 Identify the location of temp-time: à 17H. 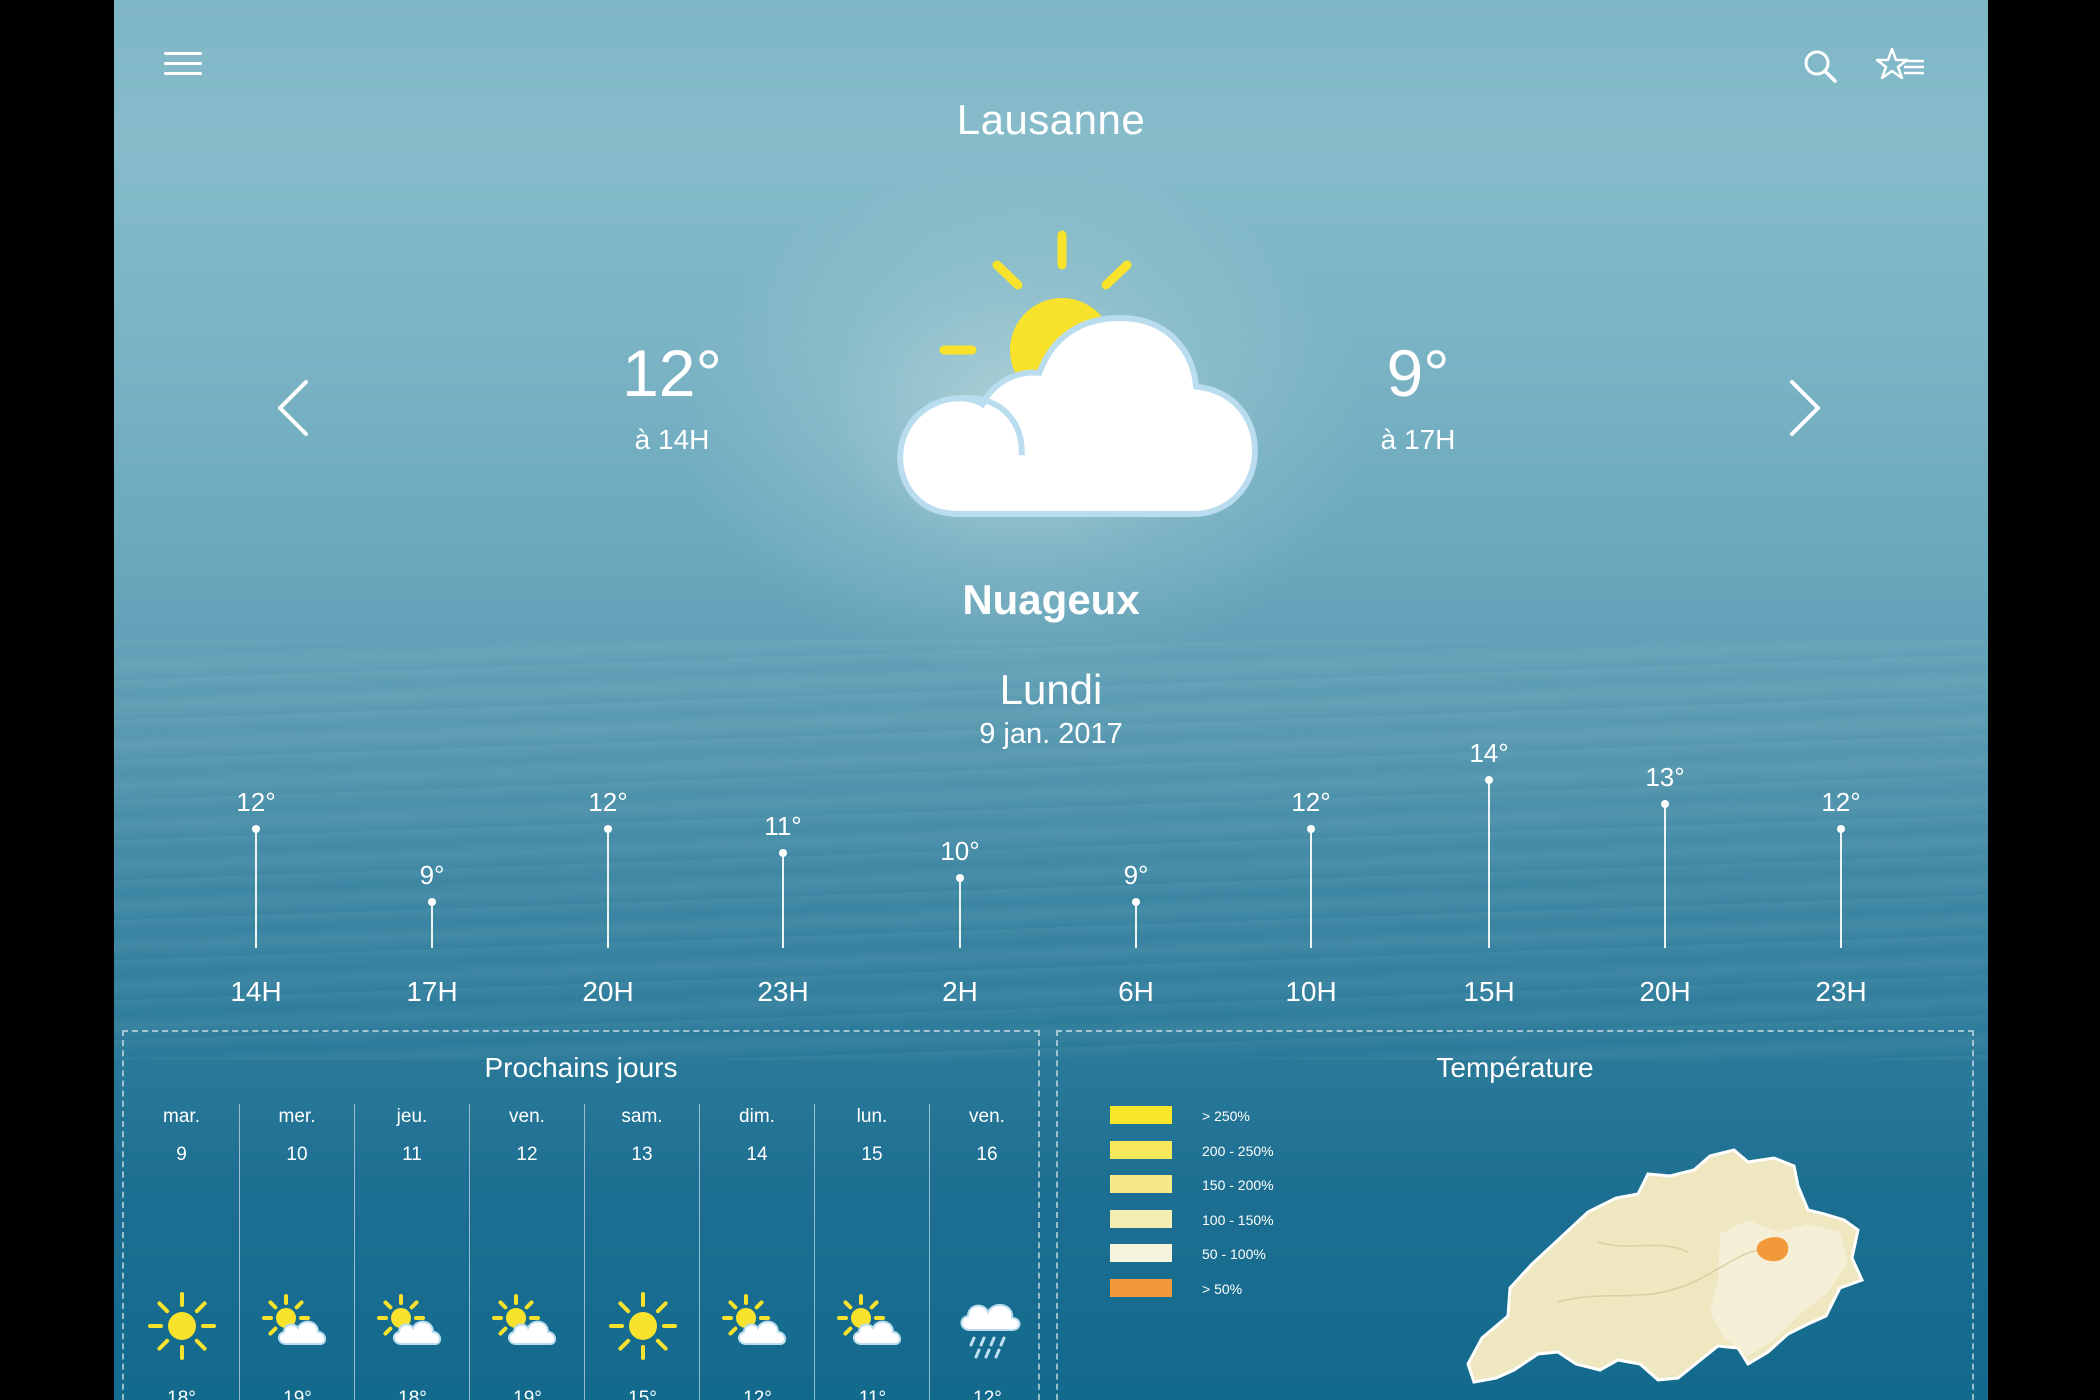
(1418, 439).